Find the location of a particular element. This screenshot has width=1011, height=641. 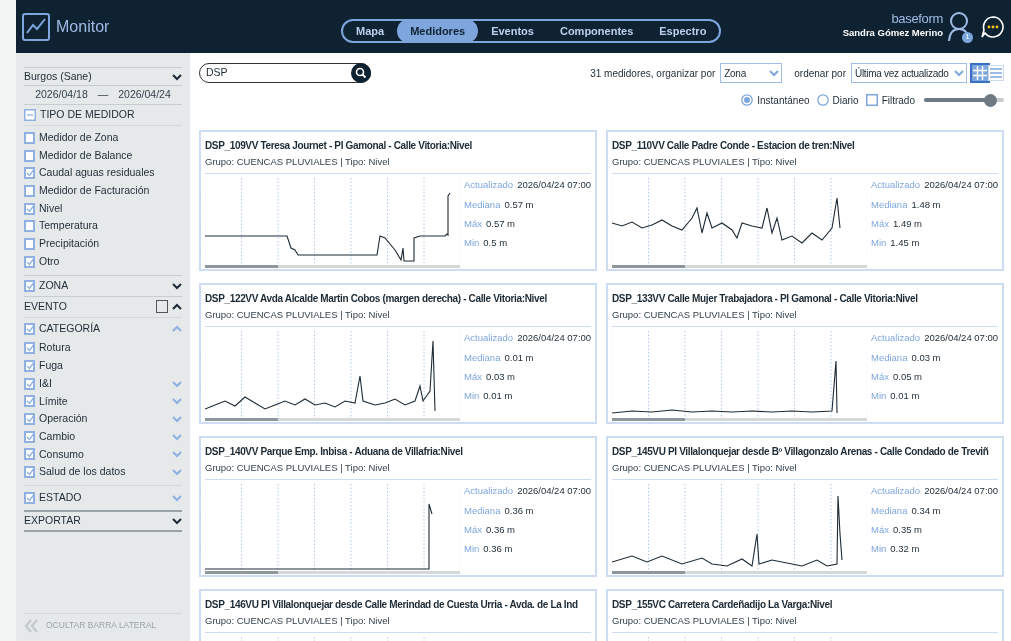

mode-label: Diario is located at coordinates (845, 100).